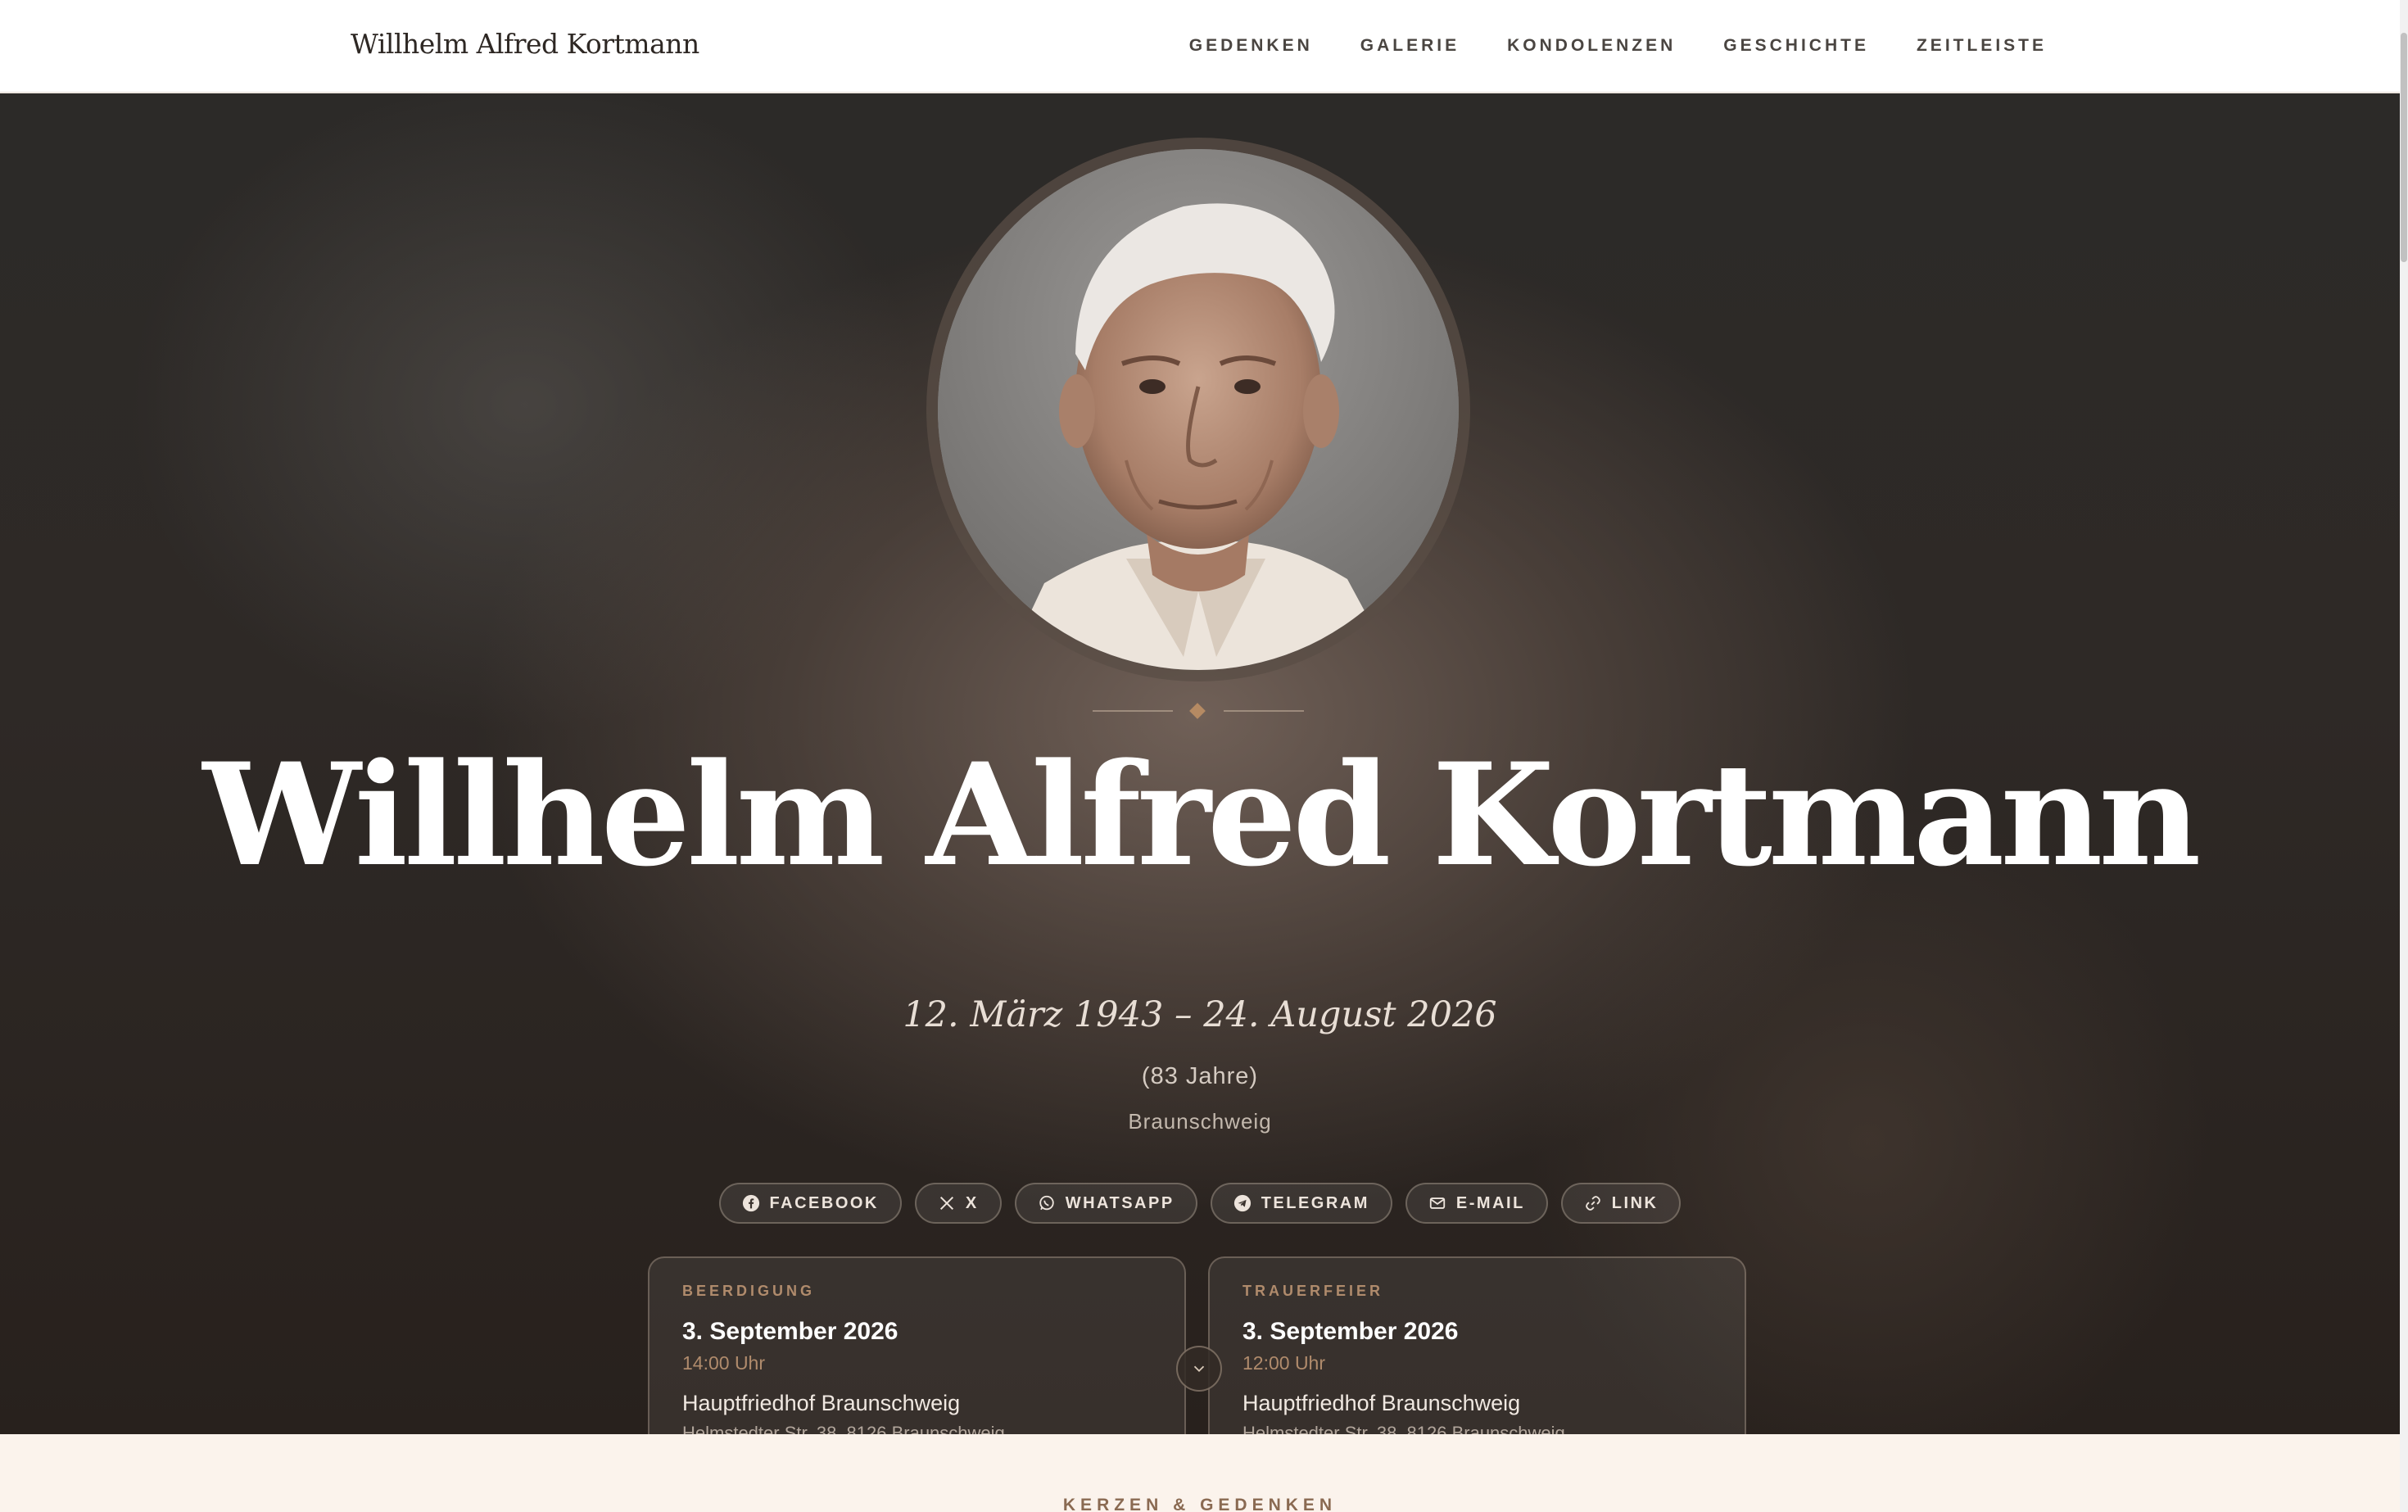 The width and height of the screenshot is (2408, 1512). I want to click on age-label: (83 Jahre), so click(1200, 1076).